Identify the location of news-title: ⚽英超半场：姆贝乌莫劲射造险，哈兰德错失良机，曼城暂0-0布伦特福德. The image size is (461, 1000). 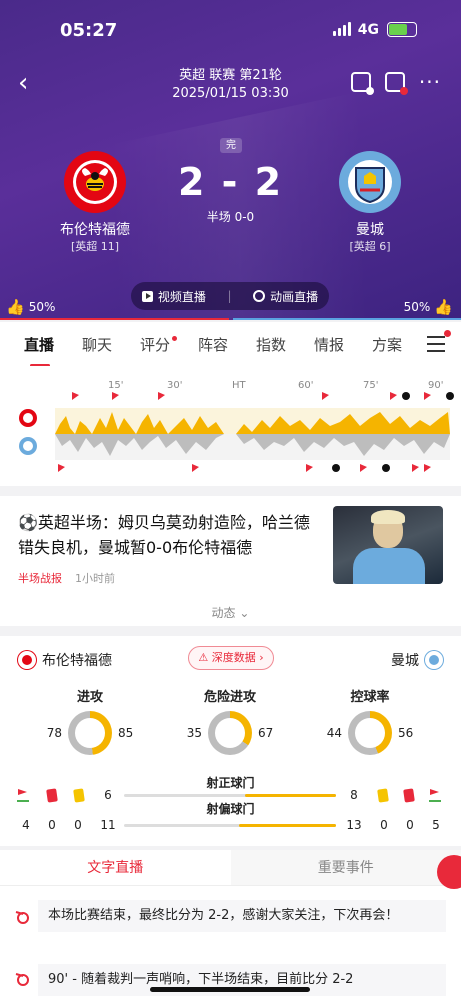
(168, 535).